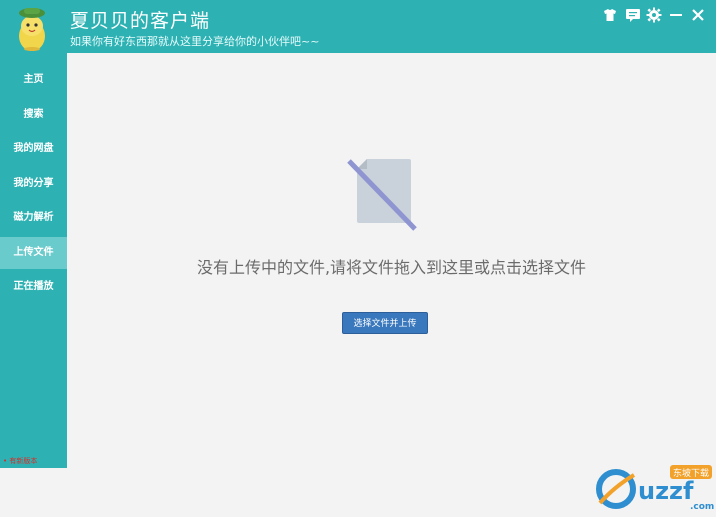  Describe the element at coordinates (391, 267) in the screenshot. I see `empty-message: 没有上传中的文件,请将文件拖入到这里或点击选择文件` at that location.